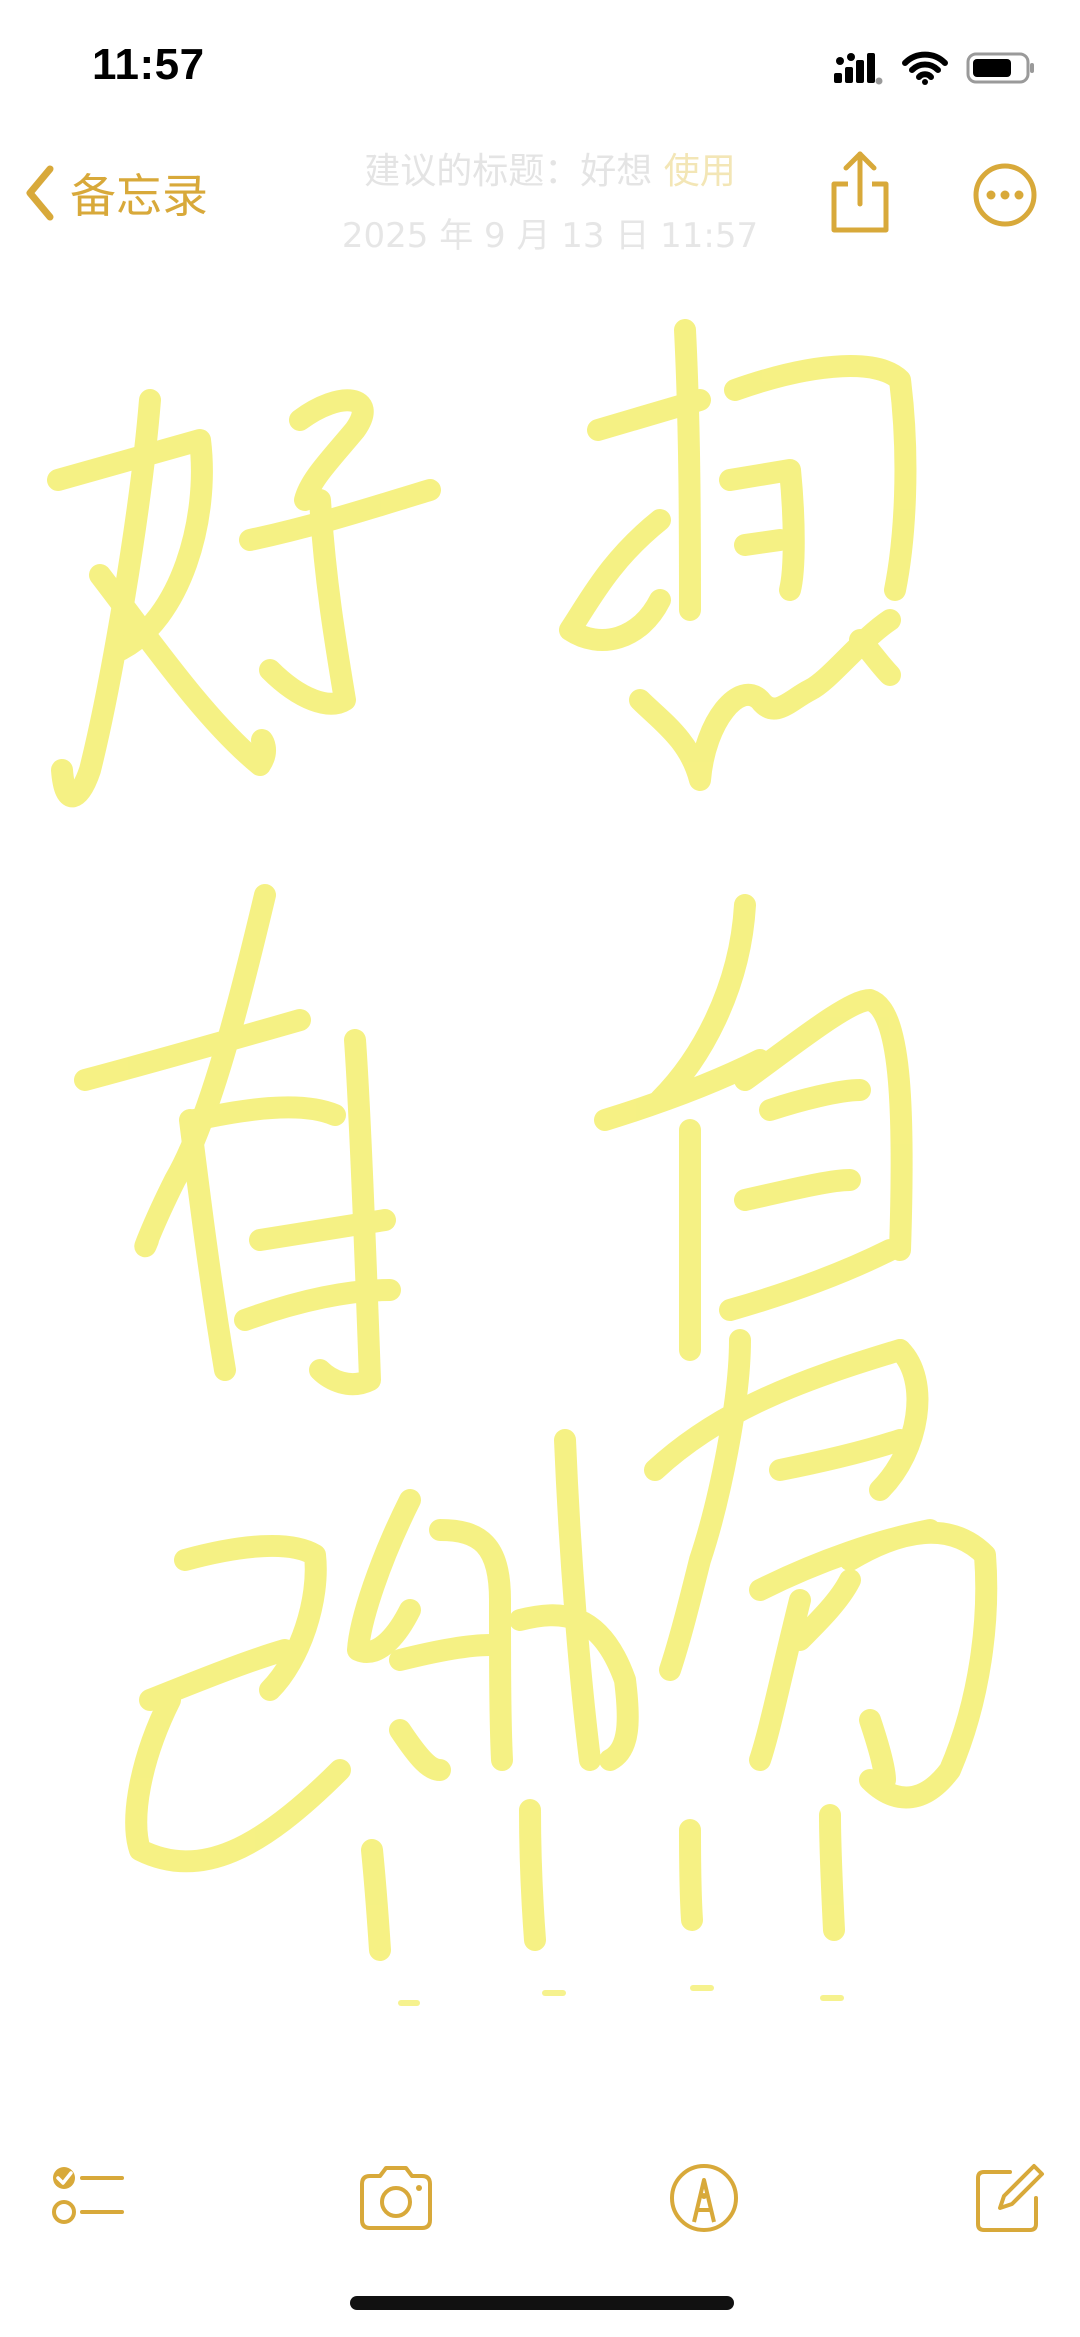  I want to click on suggested-title-text: 好想, so click(616, 171).